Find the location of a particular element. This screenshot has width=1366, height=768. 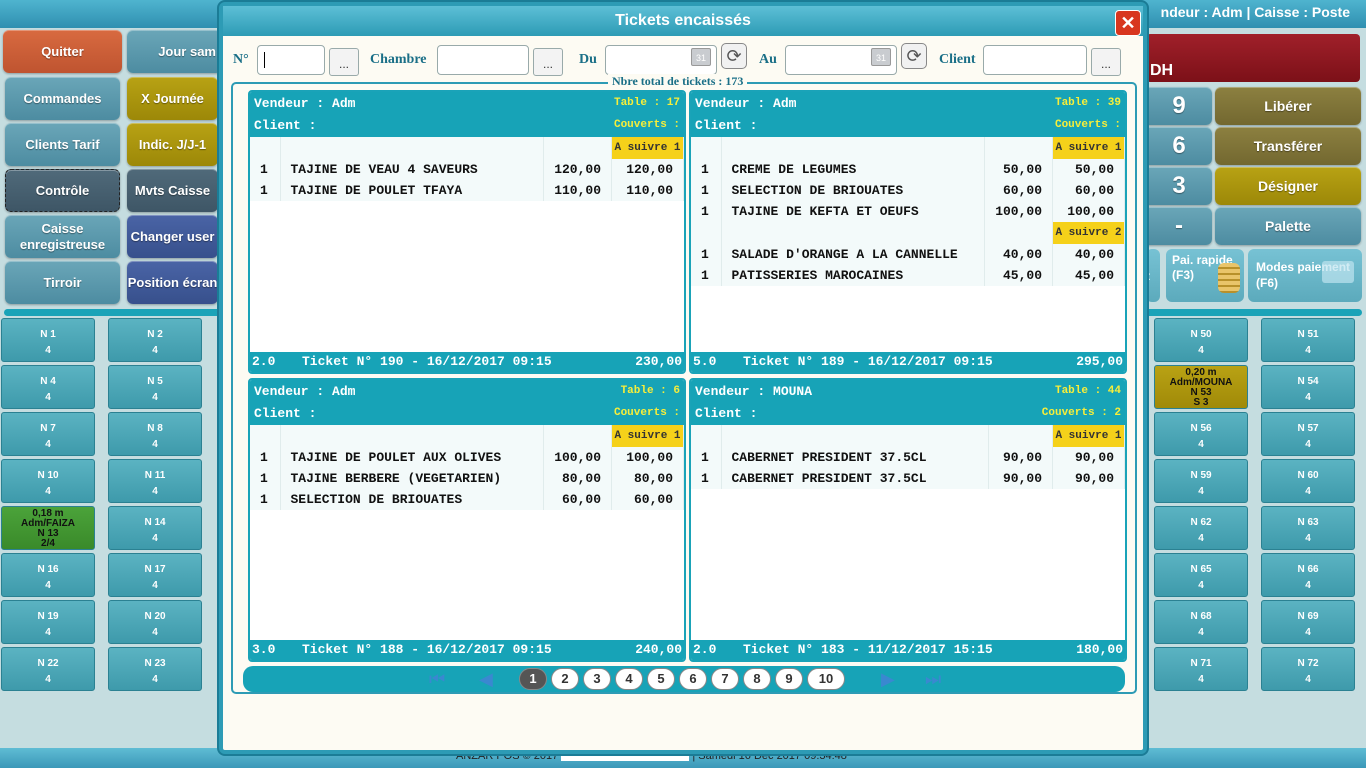

du-refresh-icon: ⟳ is located at coordinates (734, 56).